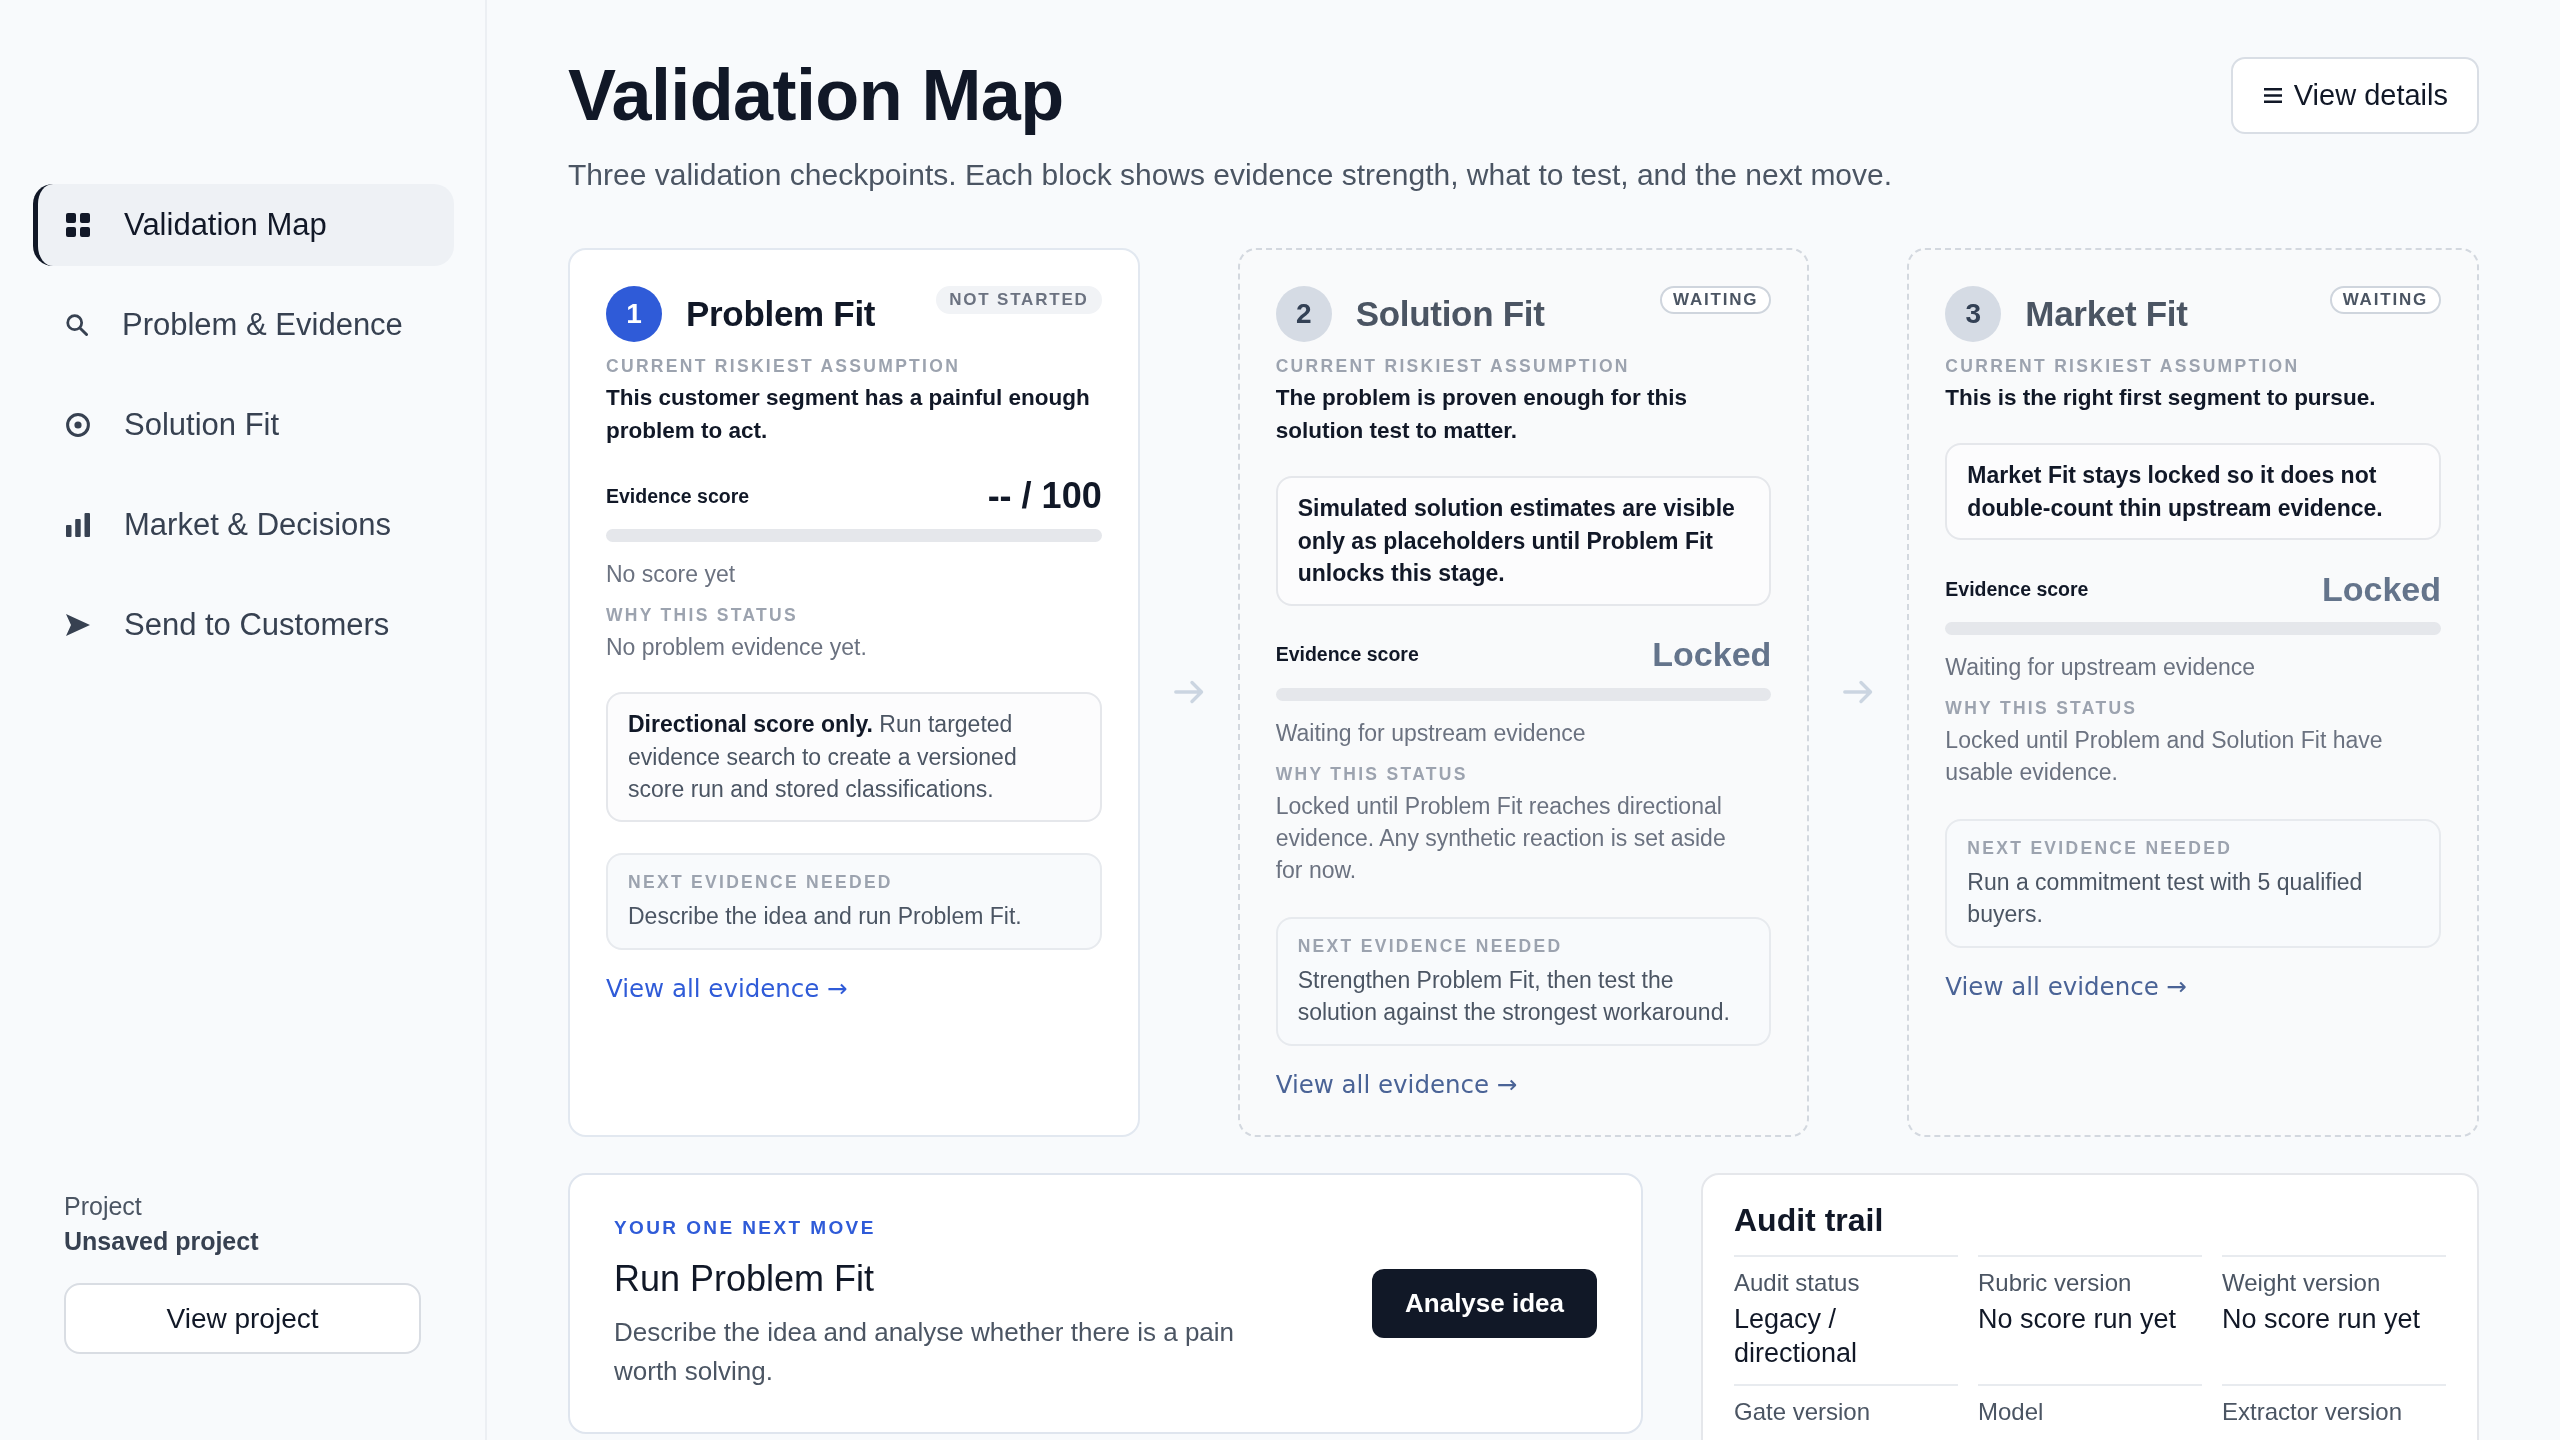 This screenshot has height=1440, width=2560. Describe the element at coordinates (242, 1318) in the screenshot. I see `view-project-button: View project` at that location.